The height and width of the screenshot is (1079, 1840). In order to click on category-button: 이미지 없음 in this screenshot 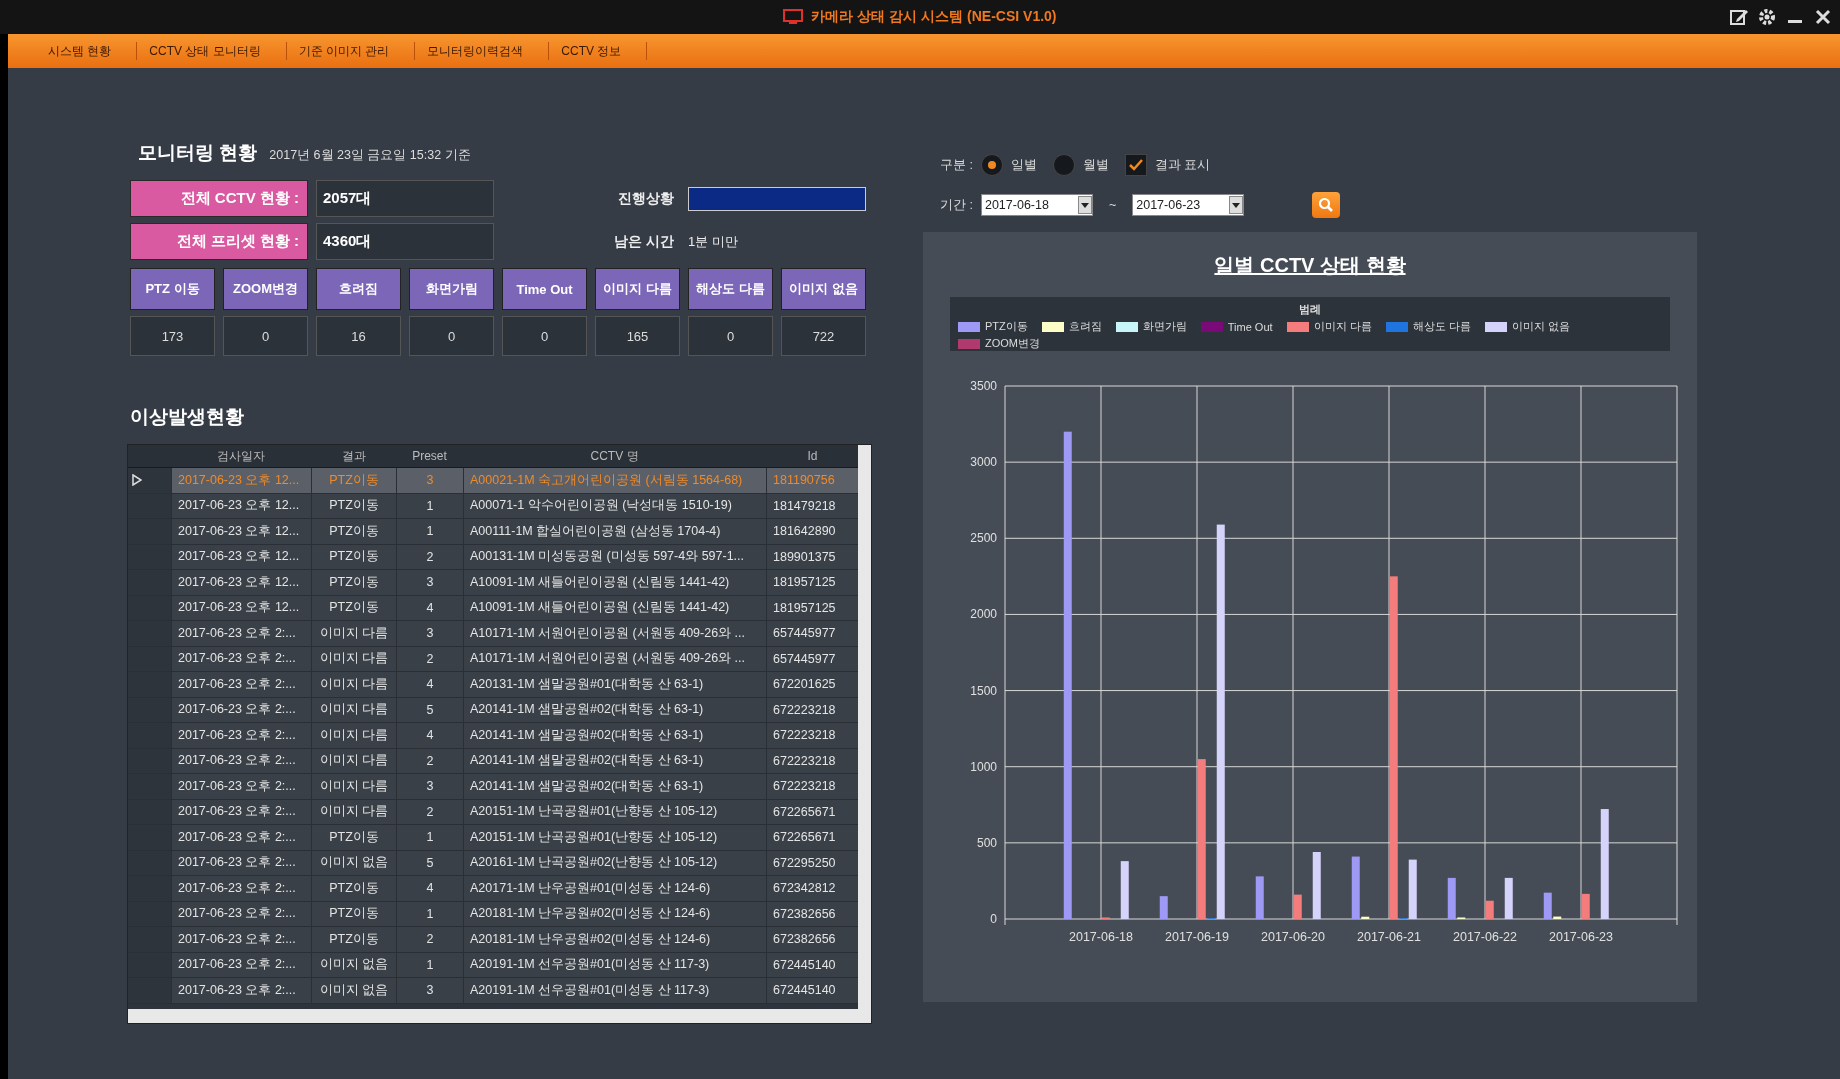, I will do `click(823, 289)`.